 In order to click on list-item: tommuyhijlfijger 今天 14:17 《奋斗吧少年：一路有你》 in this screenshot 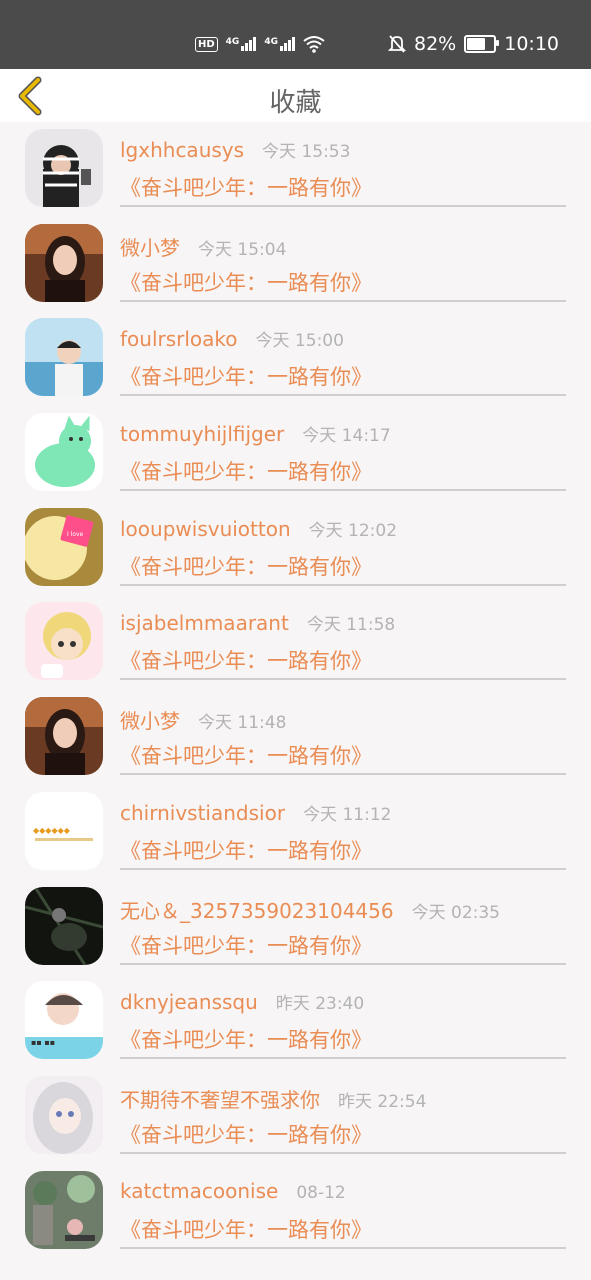, I will do `click(295, 453)`.